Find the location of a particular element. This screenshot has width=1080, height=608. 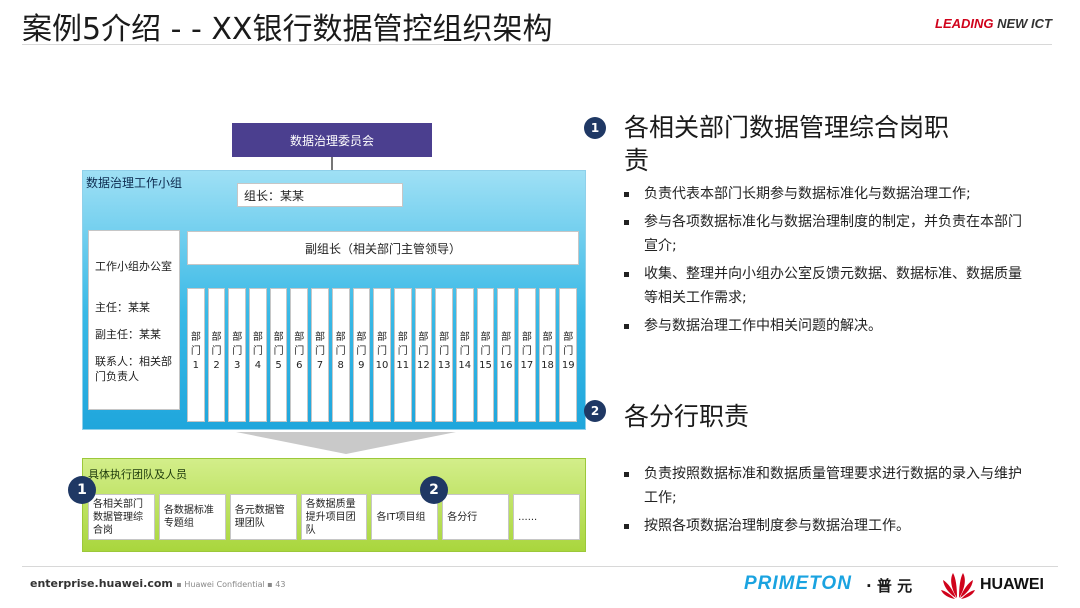

footer-site: enterprise.huawei.com is located at coordinates (101, 583).